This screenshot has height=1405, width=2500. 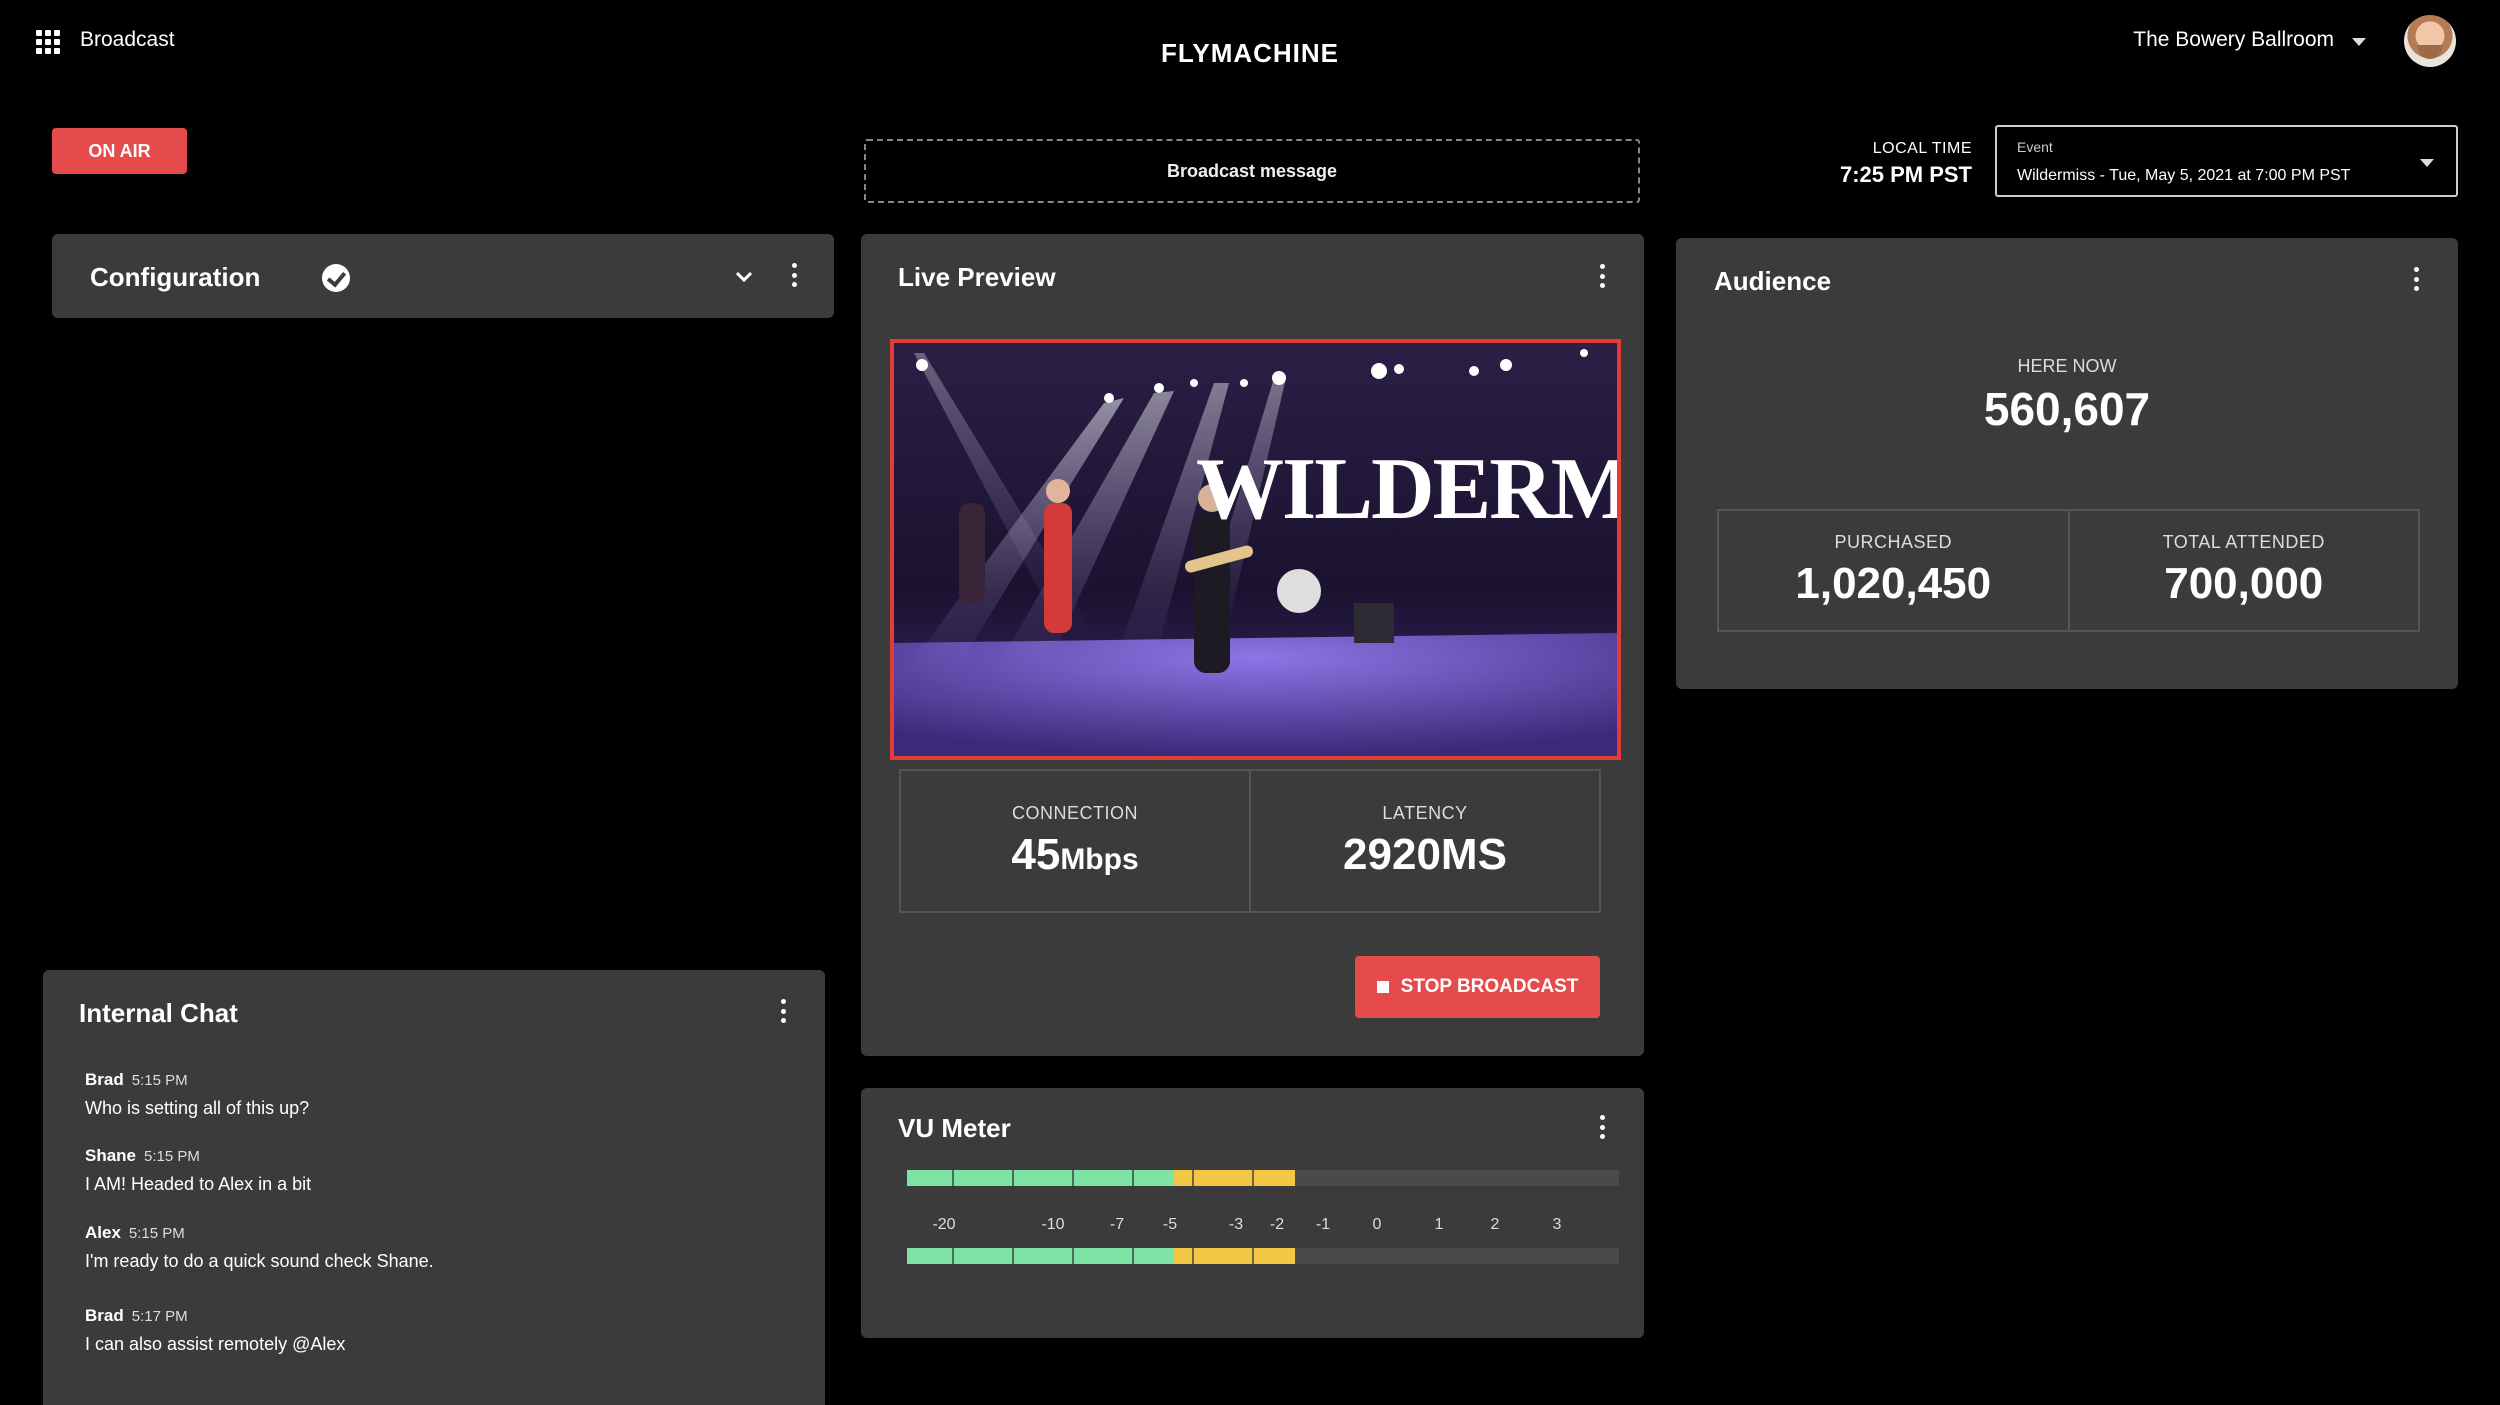 I want to click on attended-value: 700,000, so click(x=2244, y=583).